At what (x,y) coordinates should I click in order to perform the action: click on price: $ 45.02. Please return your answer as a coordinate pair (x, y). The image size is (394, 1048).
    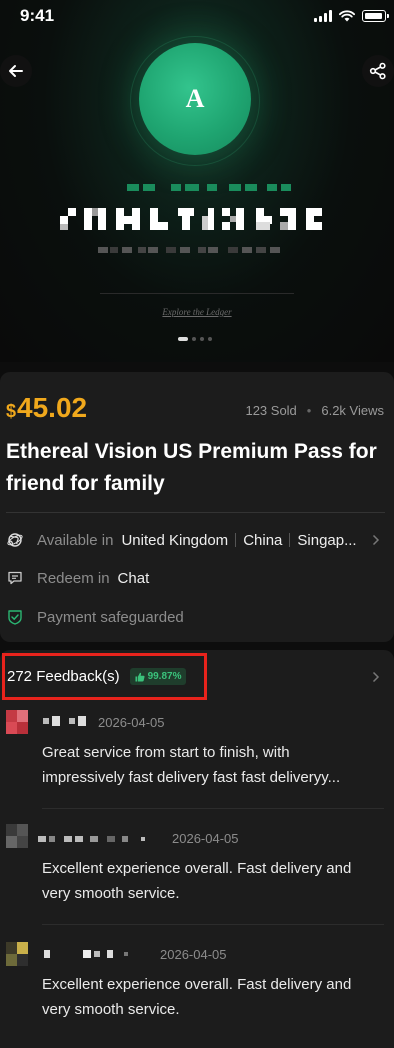
    Looking at the image, I should click on (46, 408).